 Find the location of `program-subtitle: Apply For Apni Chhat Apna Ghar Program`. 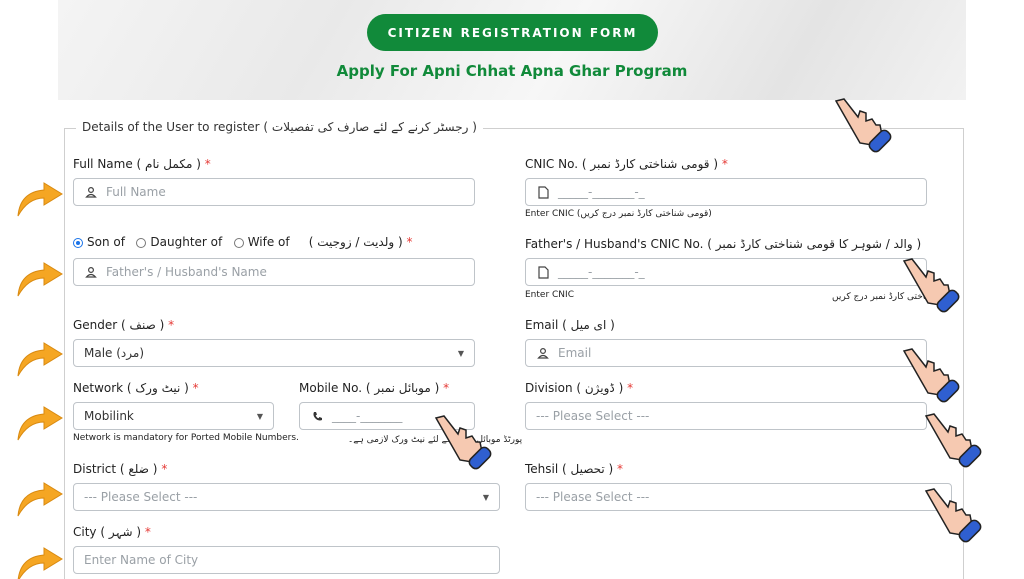

program-subtitle: Apply For Apni Chhat Apna Ghar Program is located at coordinates (512, 71).